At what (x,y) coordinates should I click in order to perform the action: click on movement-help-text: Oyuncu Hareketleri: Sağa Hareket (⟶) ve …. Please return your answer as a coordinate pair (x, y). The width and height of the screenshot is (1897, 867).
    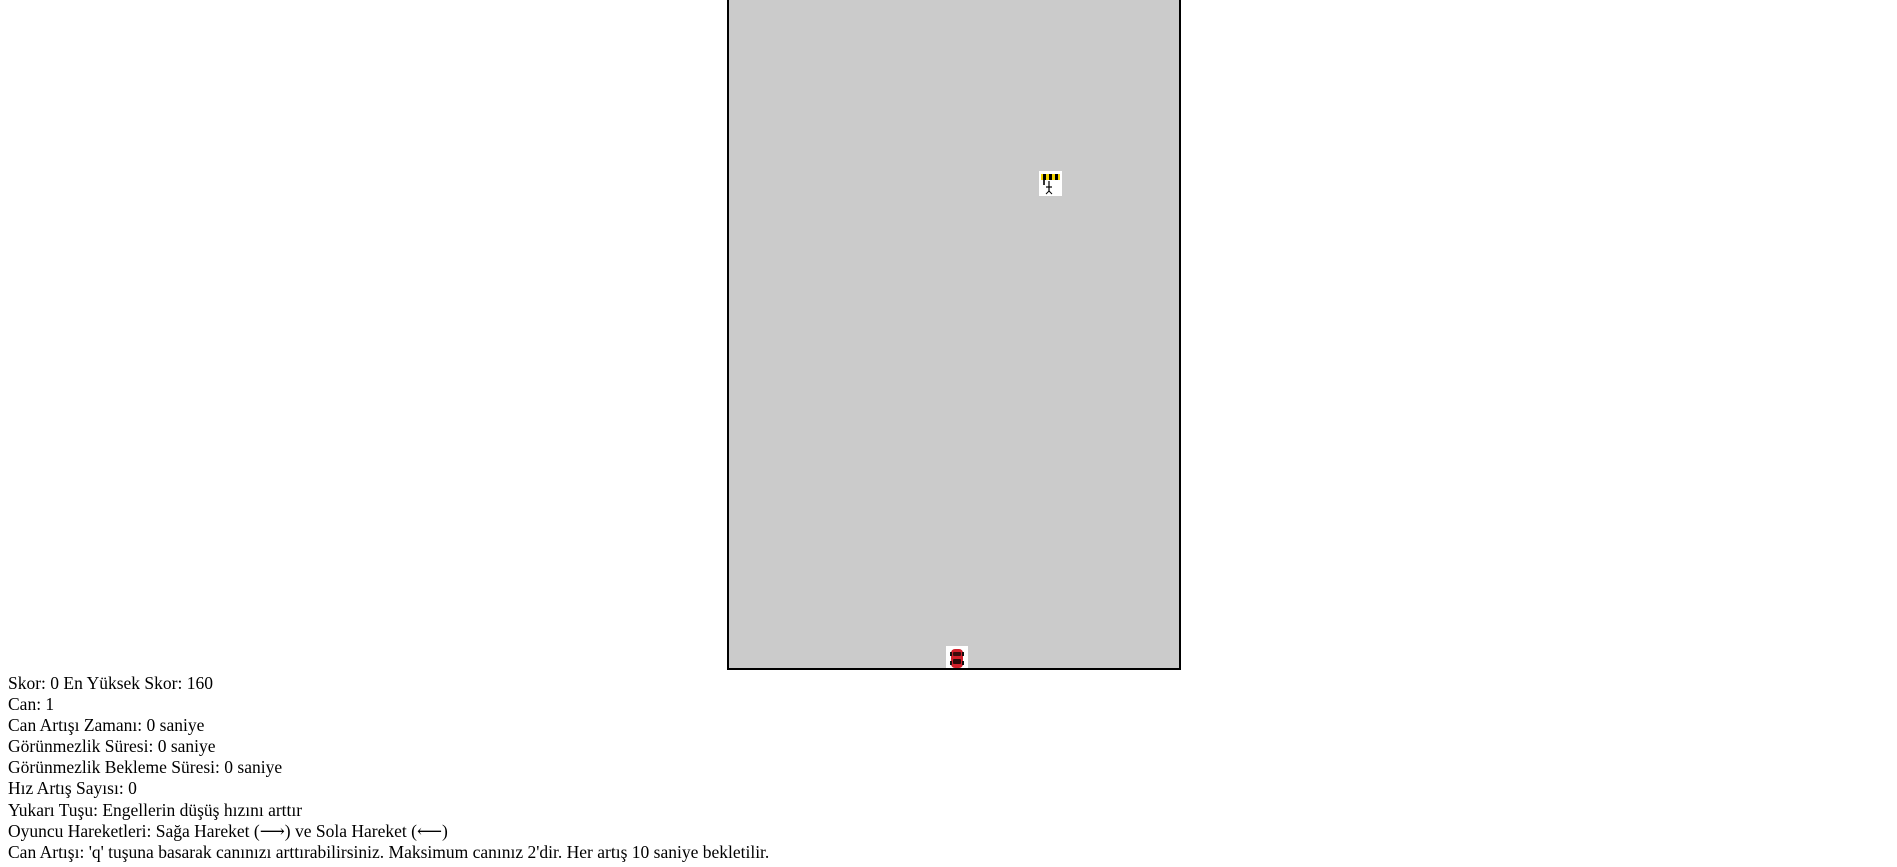
    Looking at the image, I should click on (228, 830).